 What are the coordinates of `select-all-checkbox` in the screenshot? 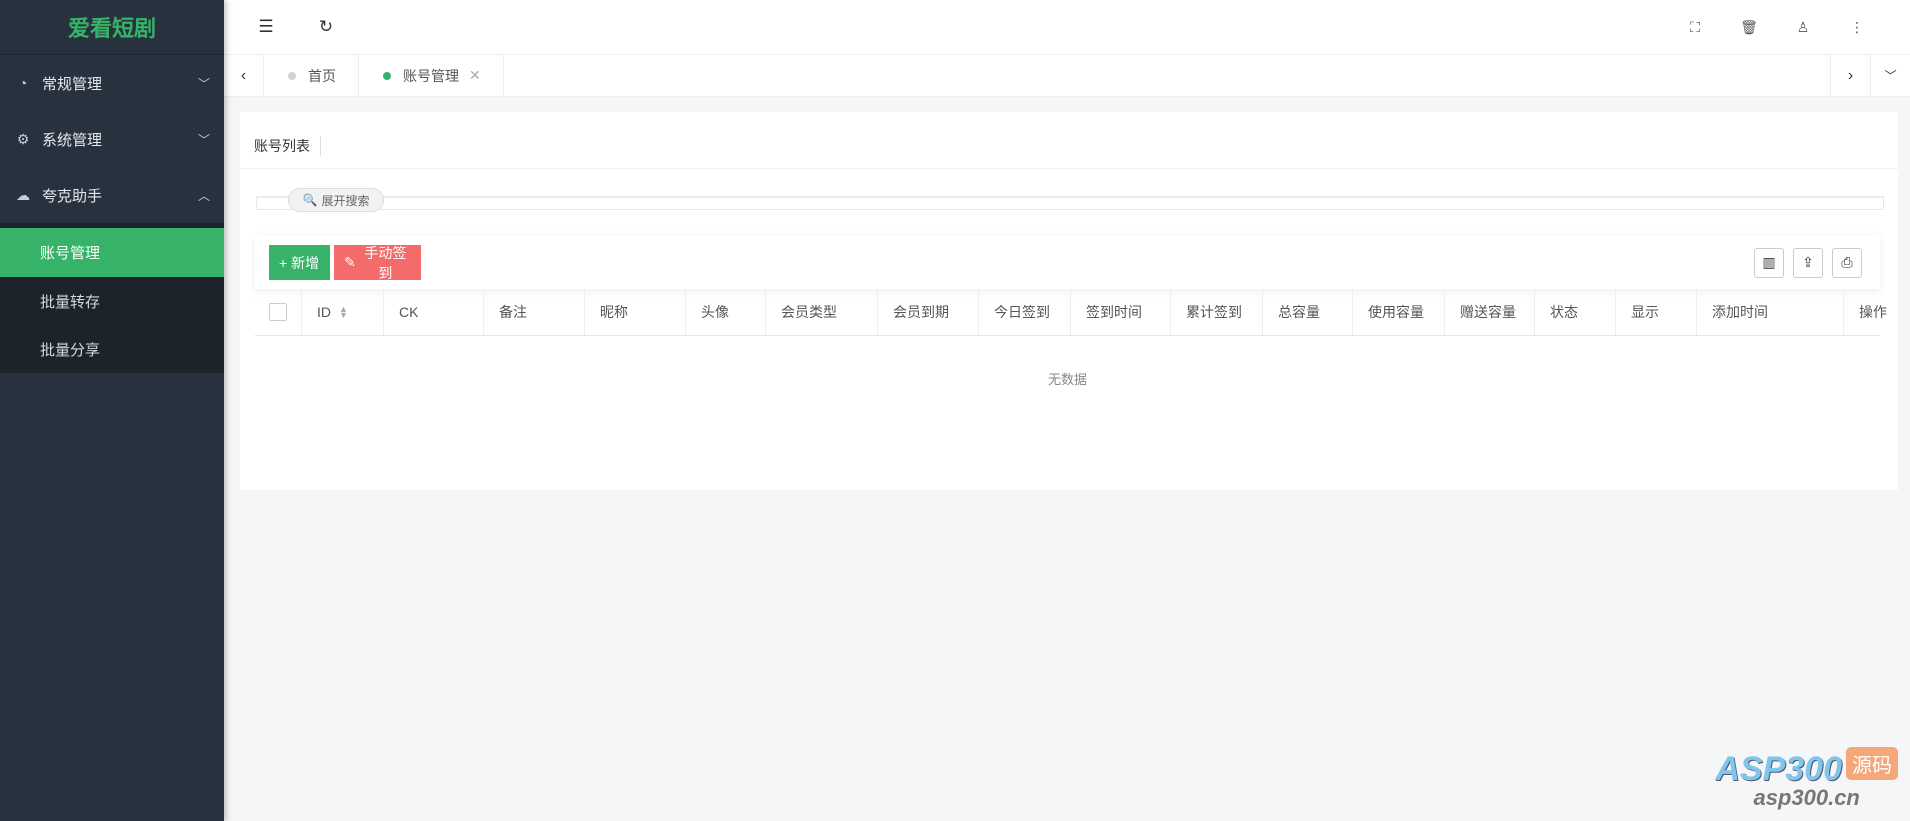 It's located at (278, 312).